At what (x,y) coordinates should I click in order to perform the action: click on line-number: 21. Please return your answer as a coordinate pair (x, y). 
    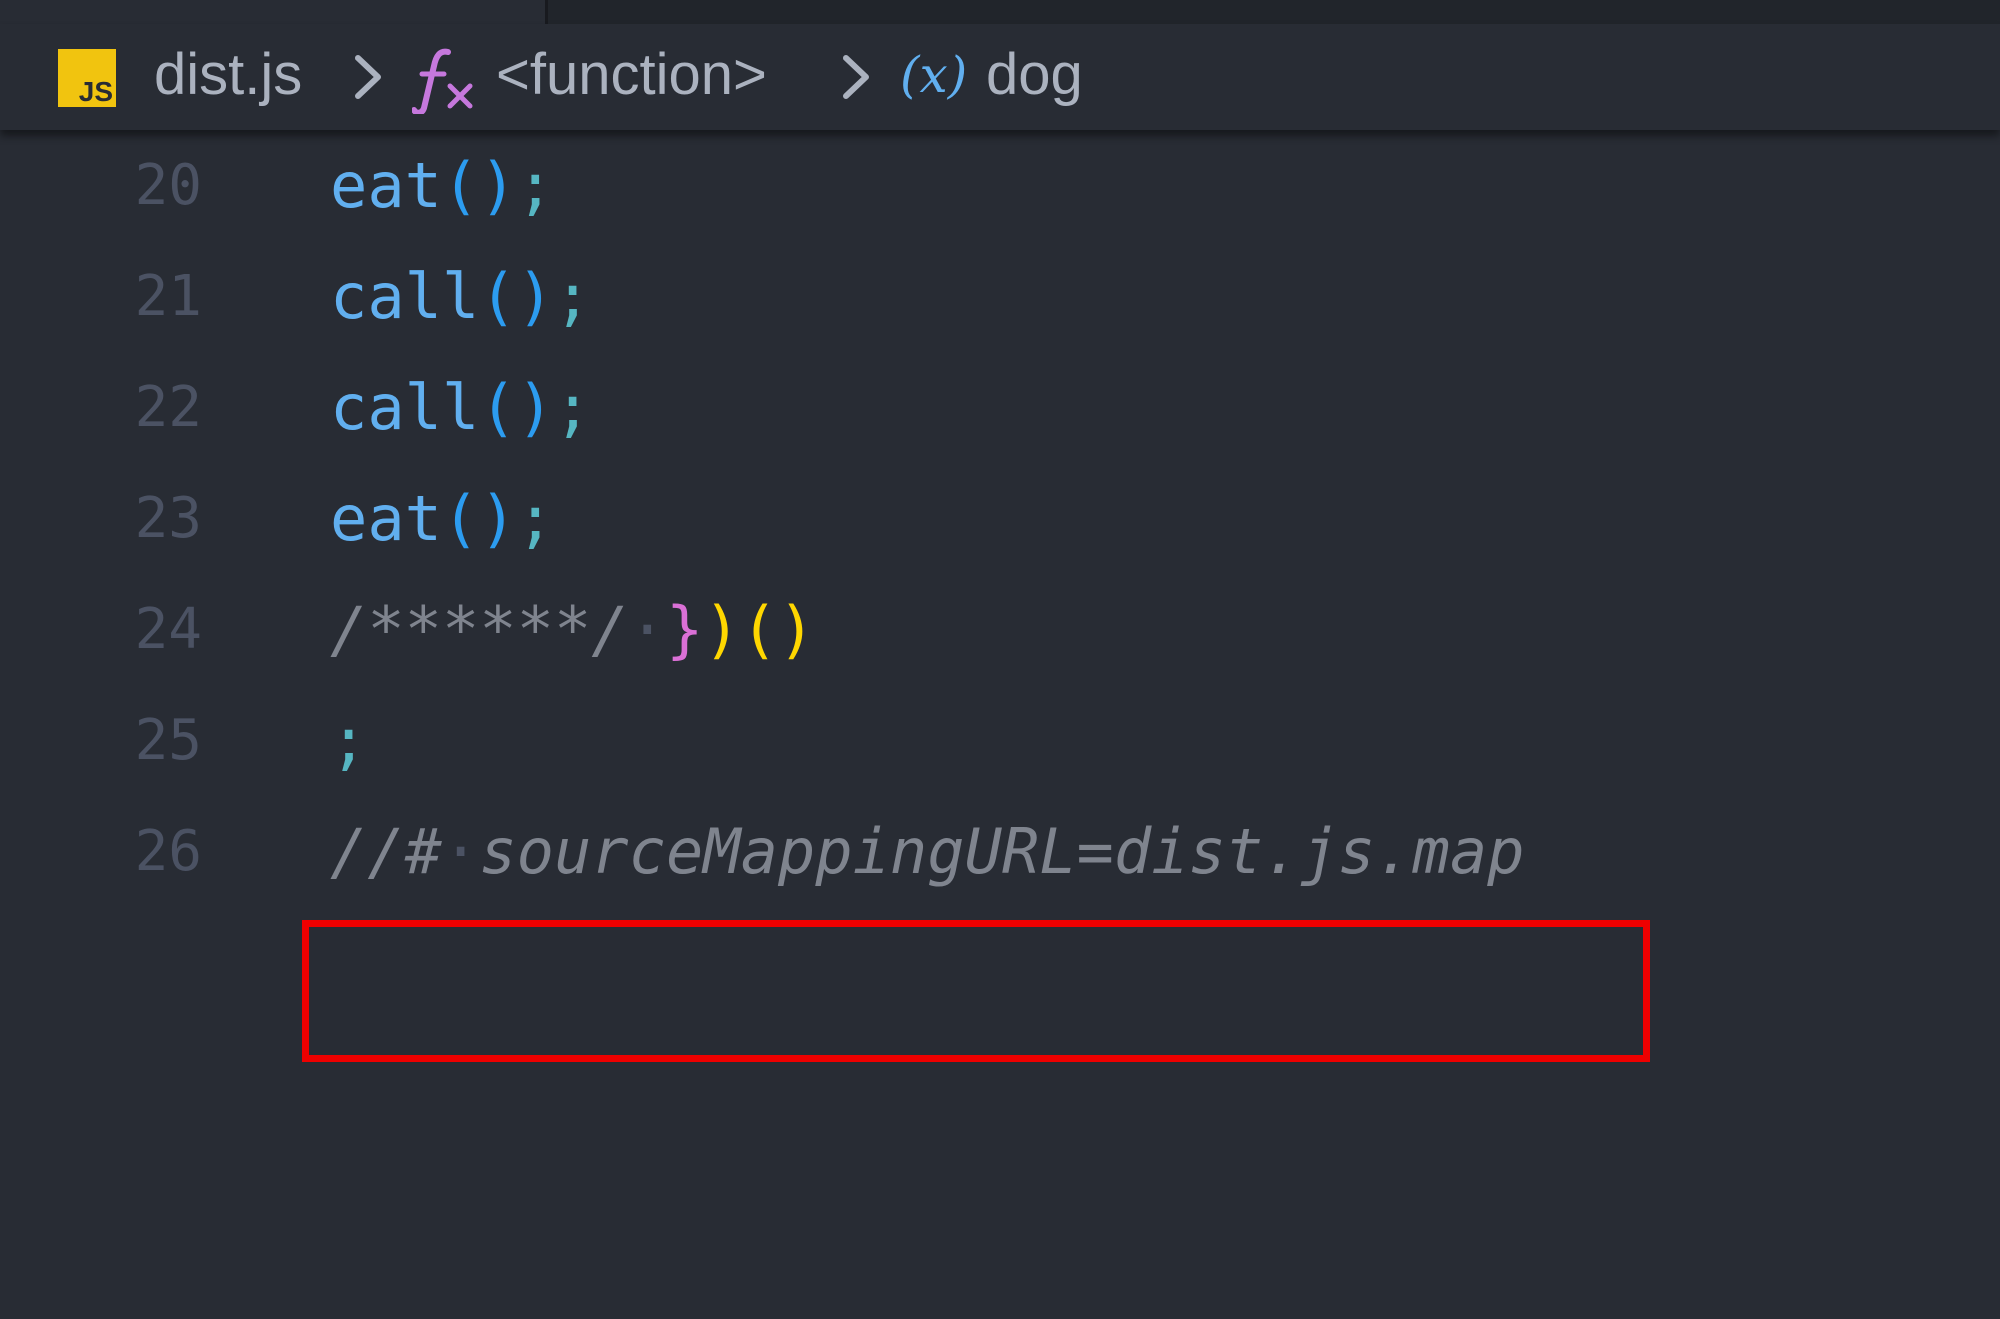
    Looking at the image, I should click on (168, 296).